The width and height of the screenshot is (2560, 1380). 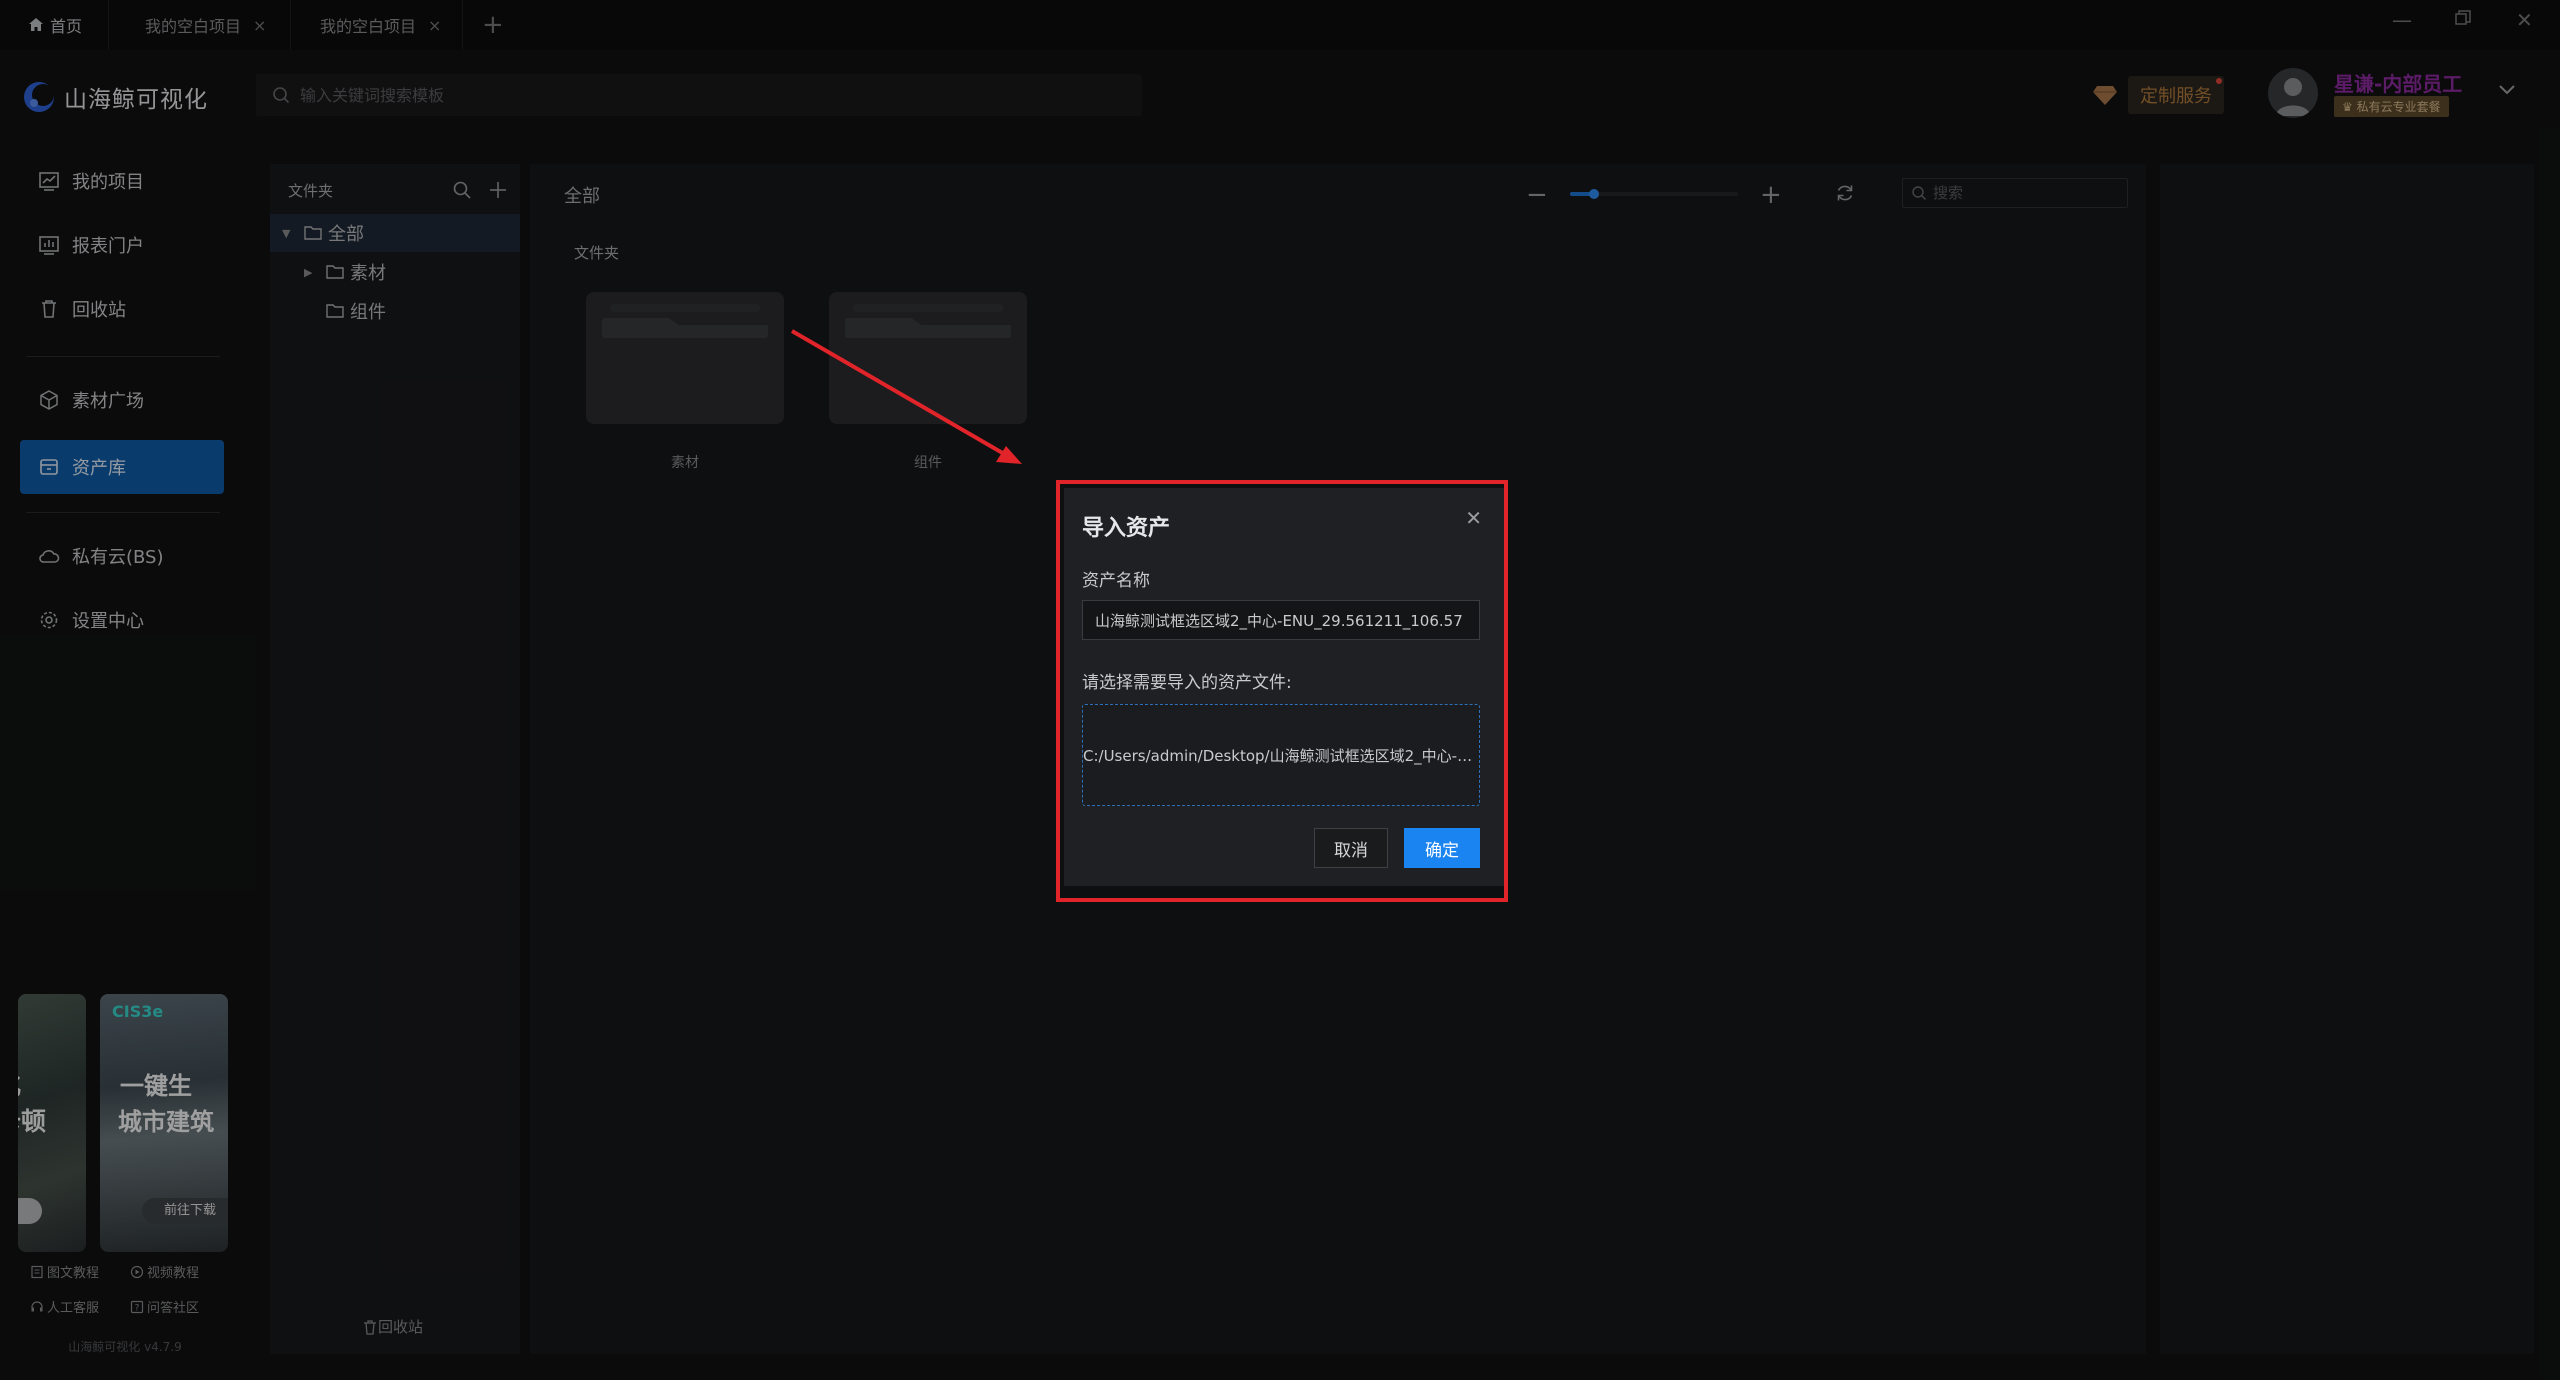 What do you see at coordinates (1351, 848) in the screenshot?
I see `cancel-button: 取消` at bounding box center [1351, 848].